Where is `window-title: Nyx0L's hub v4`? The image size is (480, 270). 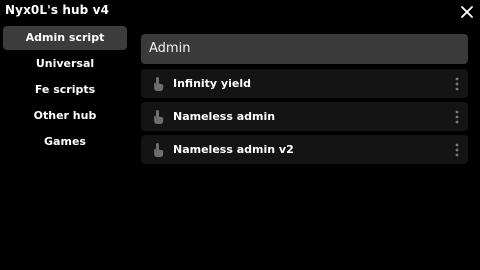
window-title: Nyx0L's hub v4 is located at coordinates (57, 10).